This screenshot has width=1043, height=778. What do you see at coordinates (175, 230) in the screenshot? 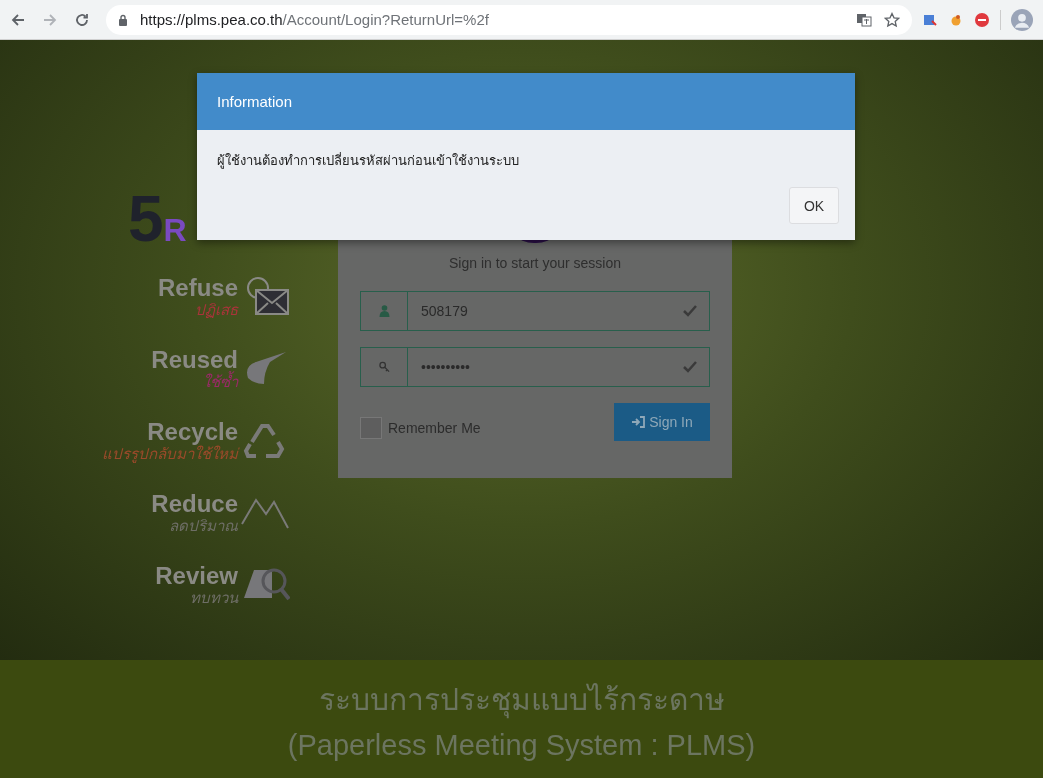
I see `poster-letter: R` at bounding box center [175, 230].